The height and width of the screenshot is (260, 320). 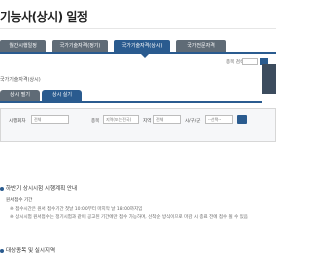 I want to click on venue-heading: 대상종목 및 실시지역, so click(x=27, y=250).